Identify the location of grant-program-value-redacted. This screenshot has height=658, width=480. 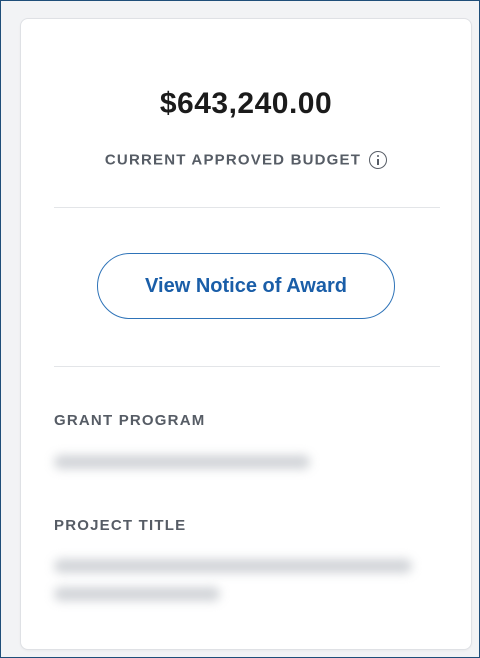
(182, 462).